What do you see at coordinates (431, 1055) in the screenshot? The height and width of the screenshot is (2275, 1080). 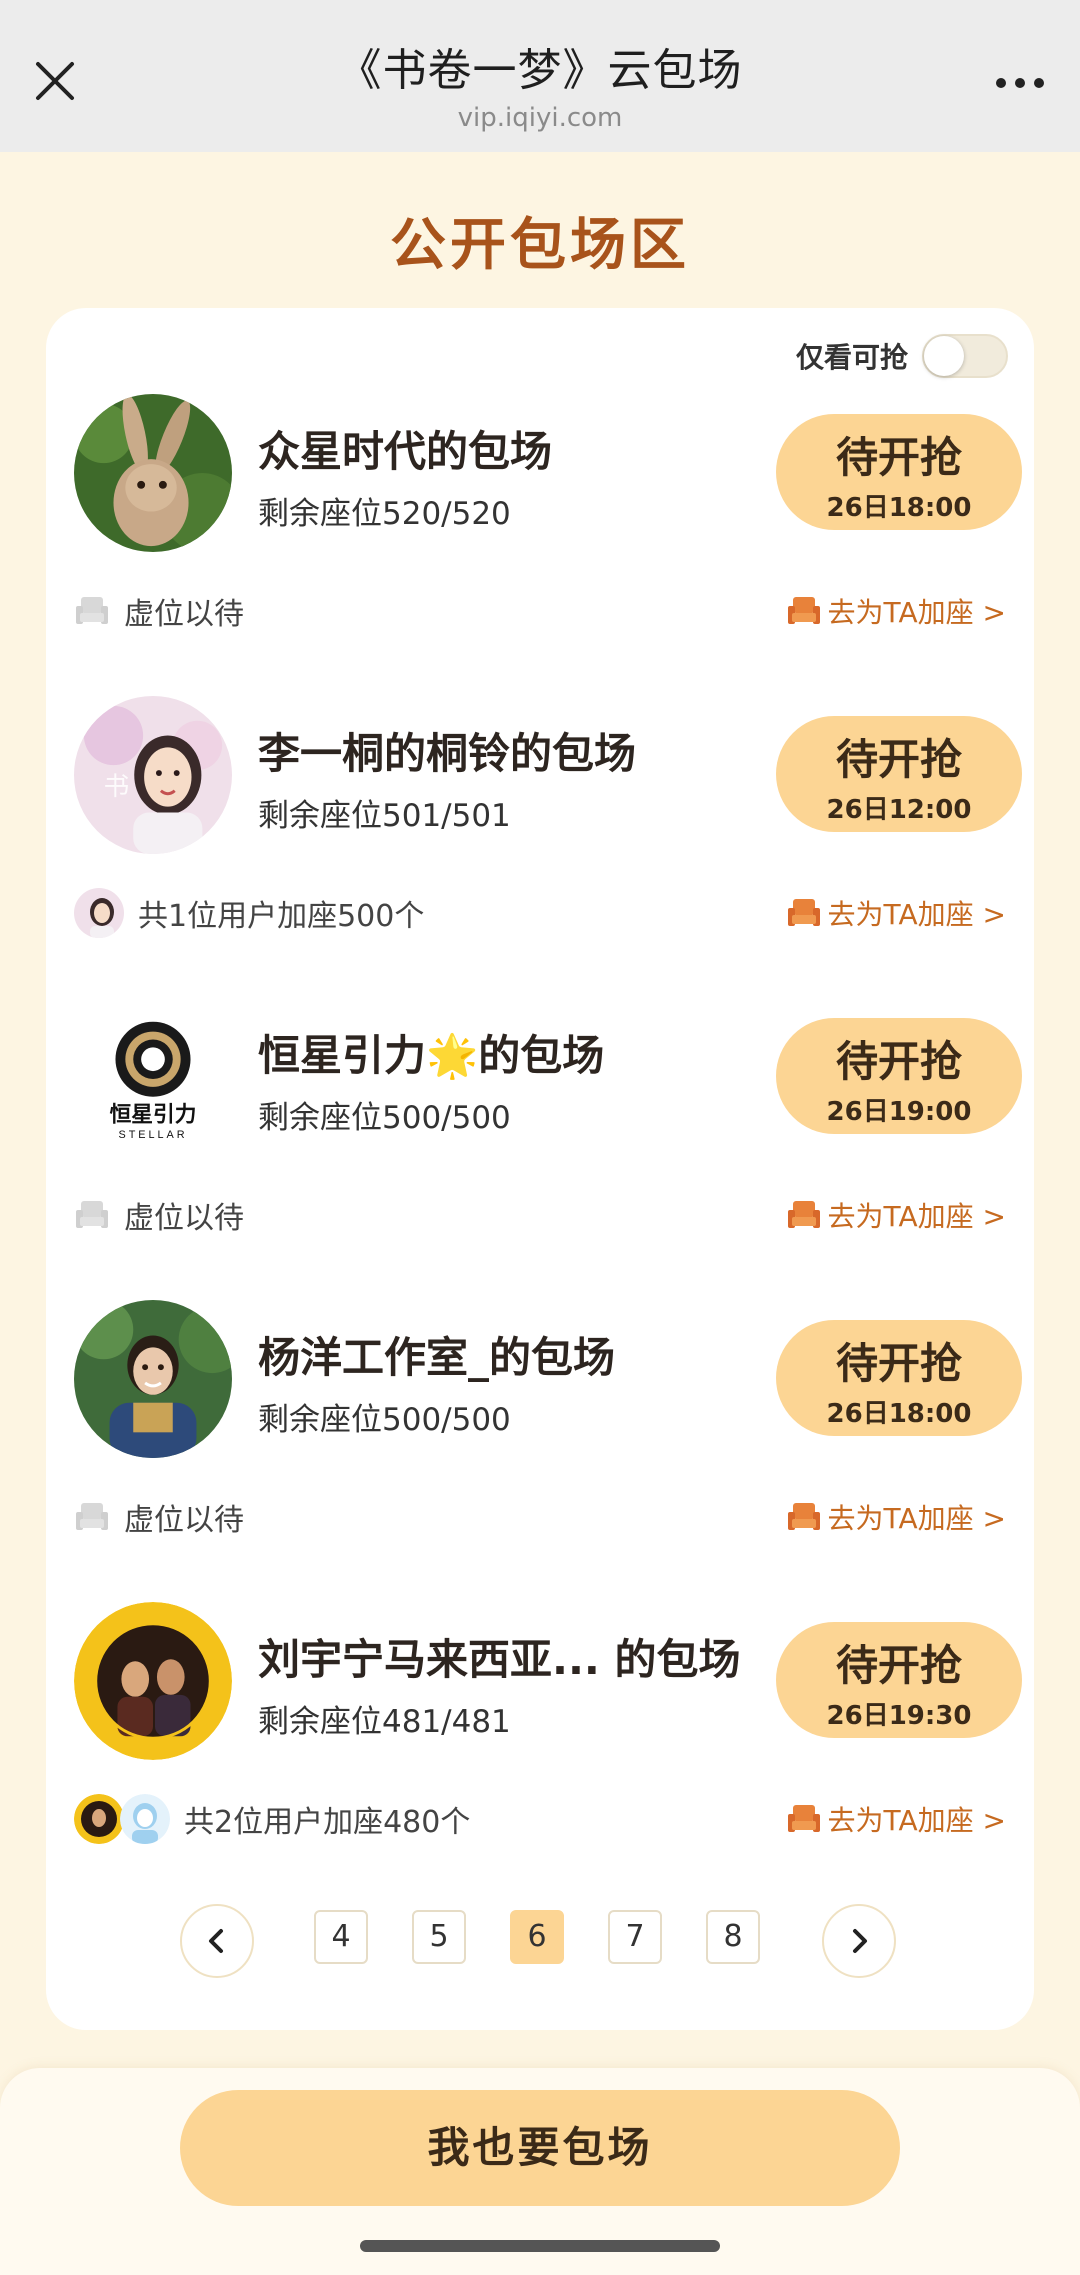 I see `booking-name: 恒星引力🌟的包场` at bounding box center [431, 1055].